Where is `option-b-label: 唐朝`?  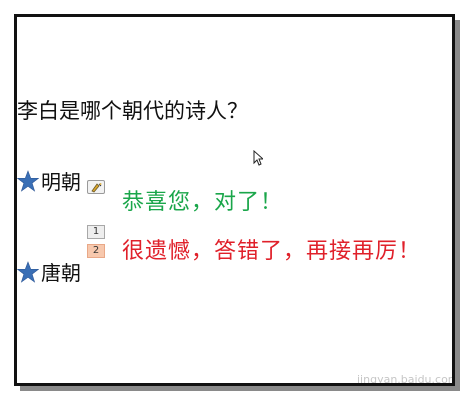 option-b-label: 唐朝 is located at coordinates (61, 273).